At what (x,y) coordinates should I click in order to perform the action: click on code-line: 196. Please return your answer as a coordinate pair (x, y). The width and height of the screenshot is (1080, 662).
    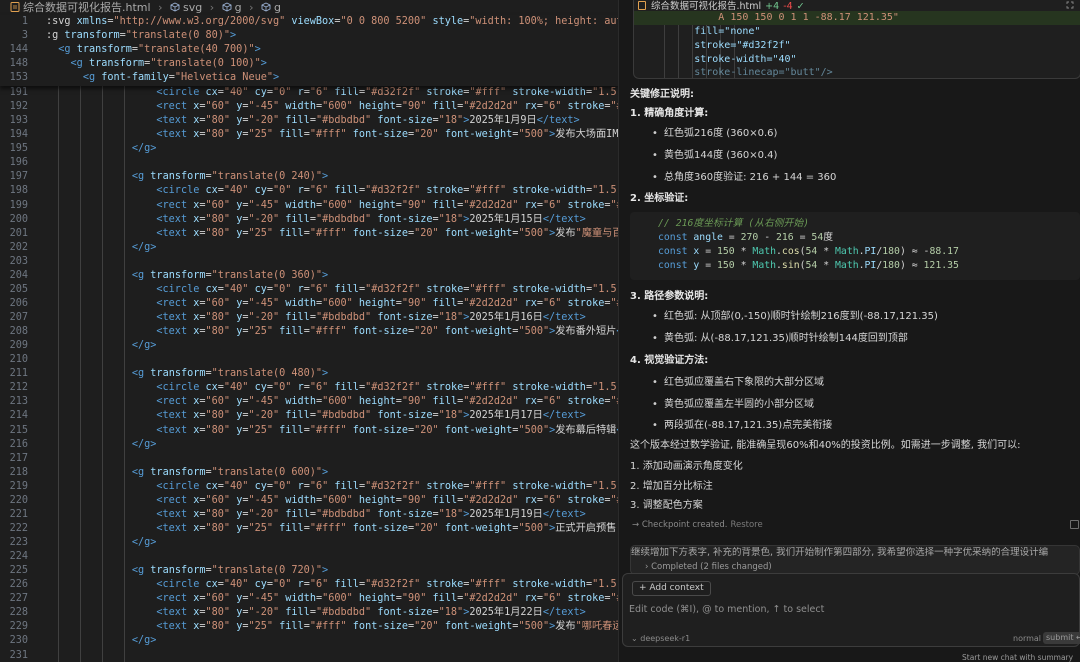
    Looking at the image, I should click on (309, 163).